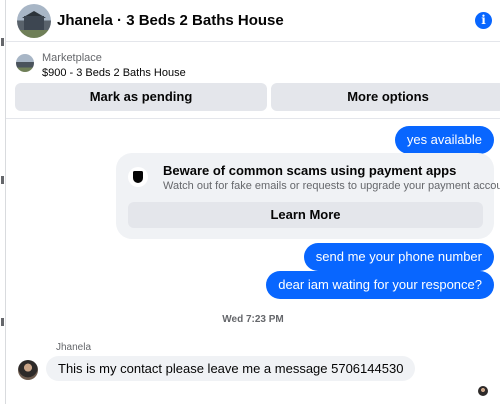 The image size is (500, 404). What do you see at coordinates (114, 73) in the screenshot?
I see `listing-price-title: $900 - 3 Beds 2 Baths House` at bounding box center [114, 73].